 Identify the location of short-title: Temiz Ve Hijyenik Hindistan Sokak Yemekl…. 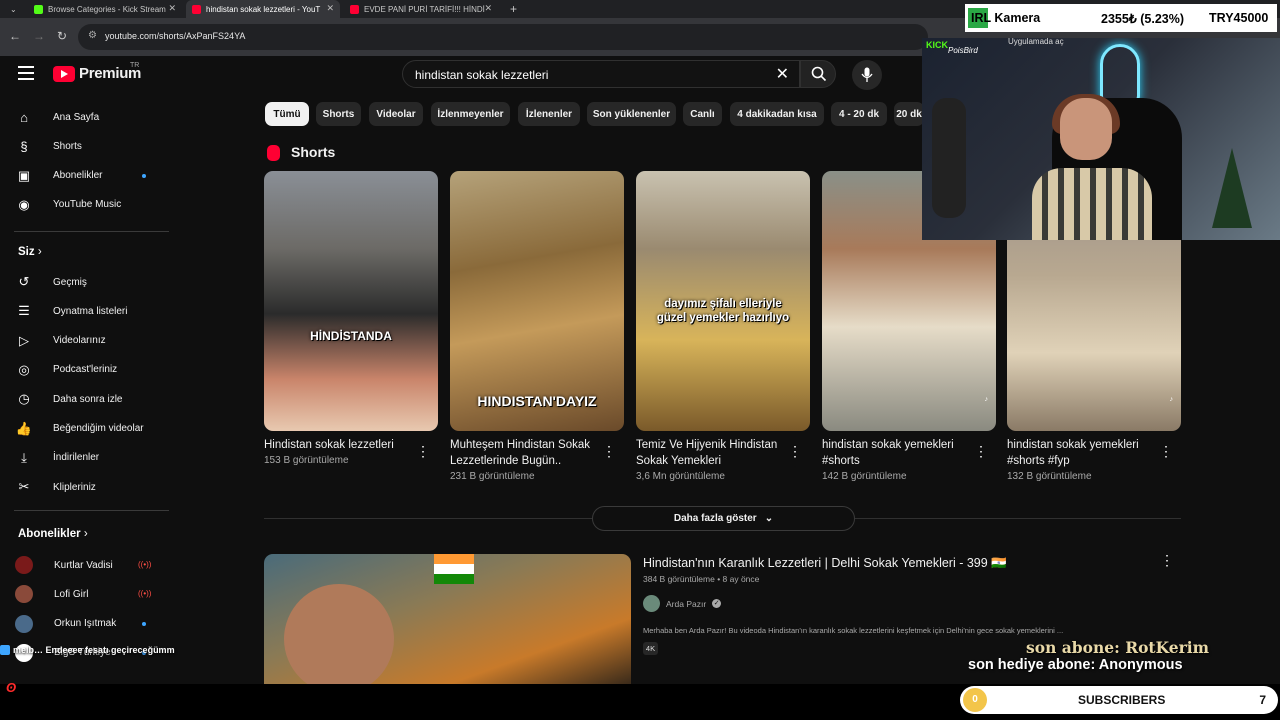
(711, 453).